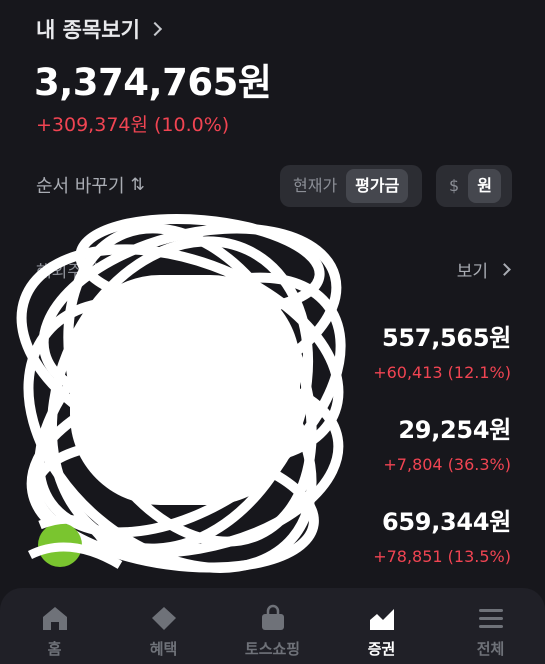  What do you see at coordinates (137, 185) in the screenshot?
I see `sort-arrows-icon: ⇅` at bounding box center [137, 185].